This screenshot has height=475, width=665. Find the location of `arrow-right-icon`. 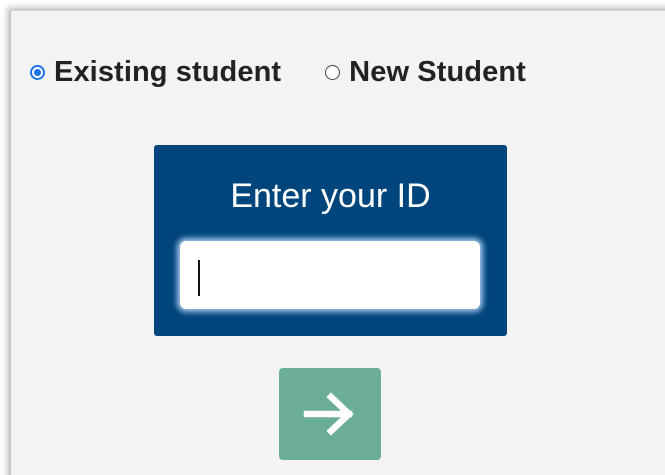

arrow-right-icon is located at coordinates (328, 414).